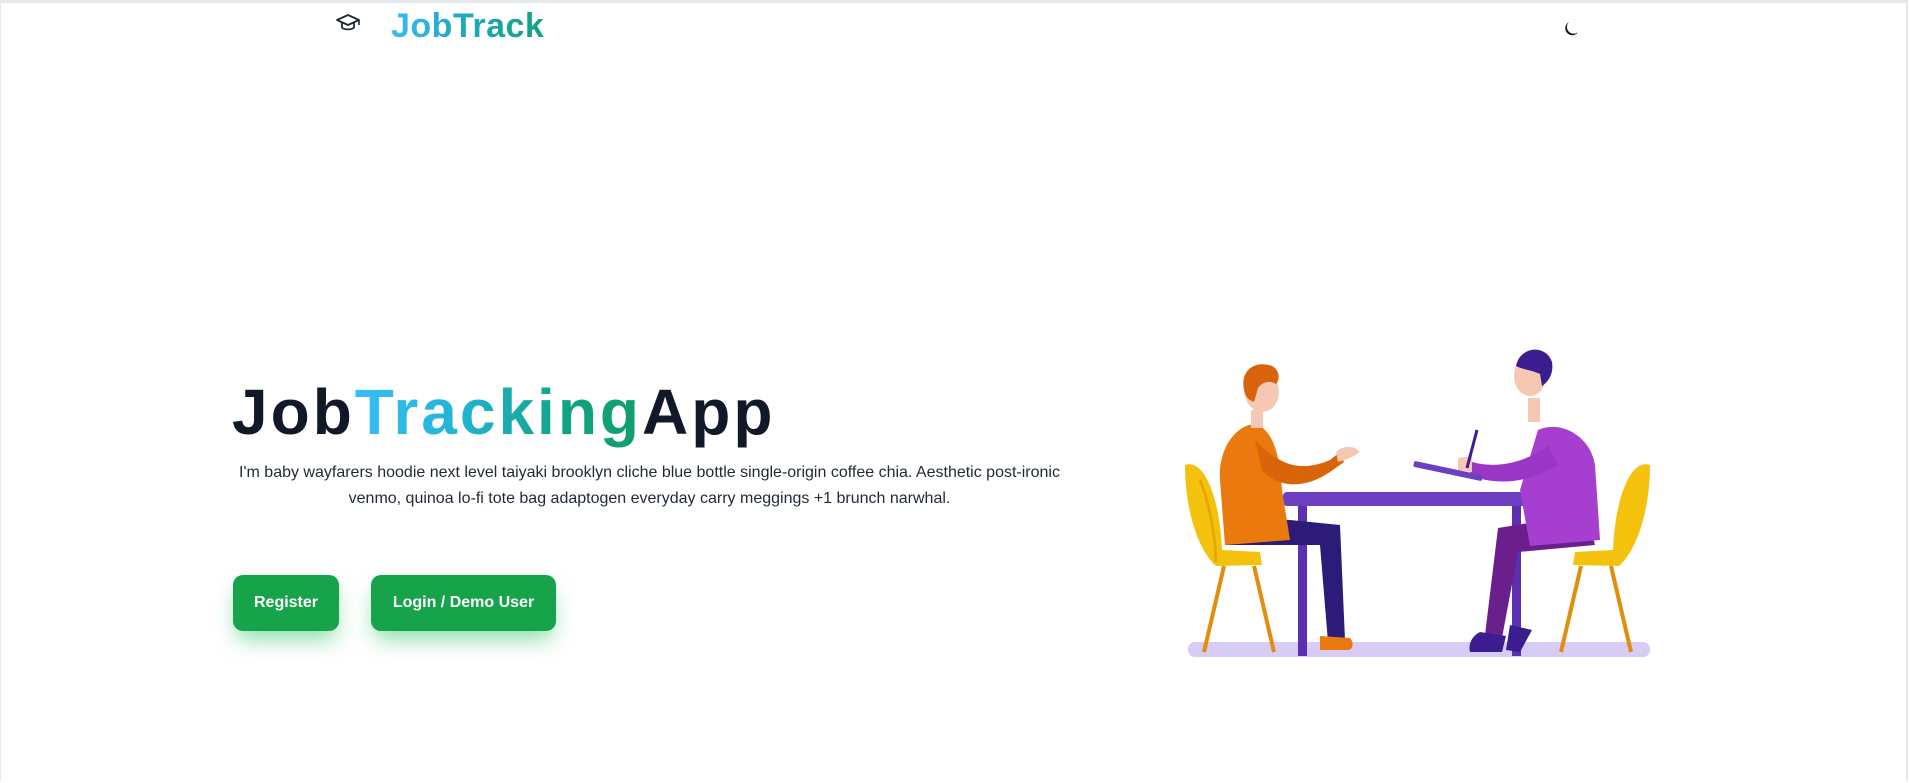 Image resolution: width=1910 pixels, height=783 pixels. What do you see at coordinates (286, 603) in the screenshot?
I see `register-button: Register` at bounding box center [286, 603].